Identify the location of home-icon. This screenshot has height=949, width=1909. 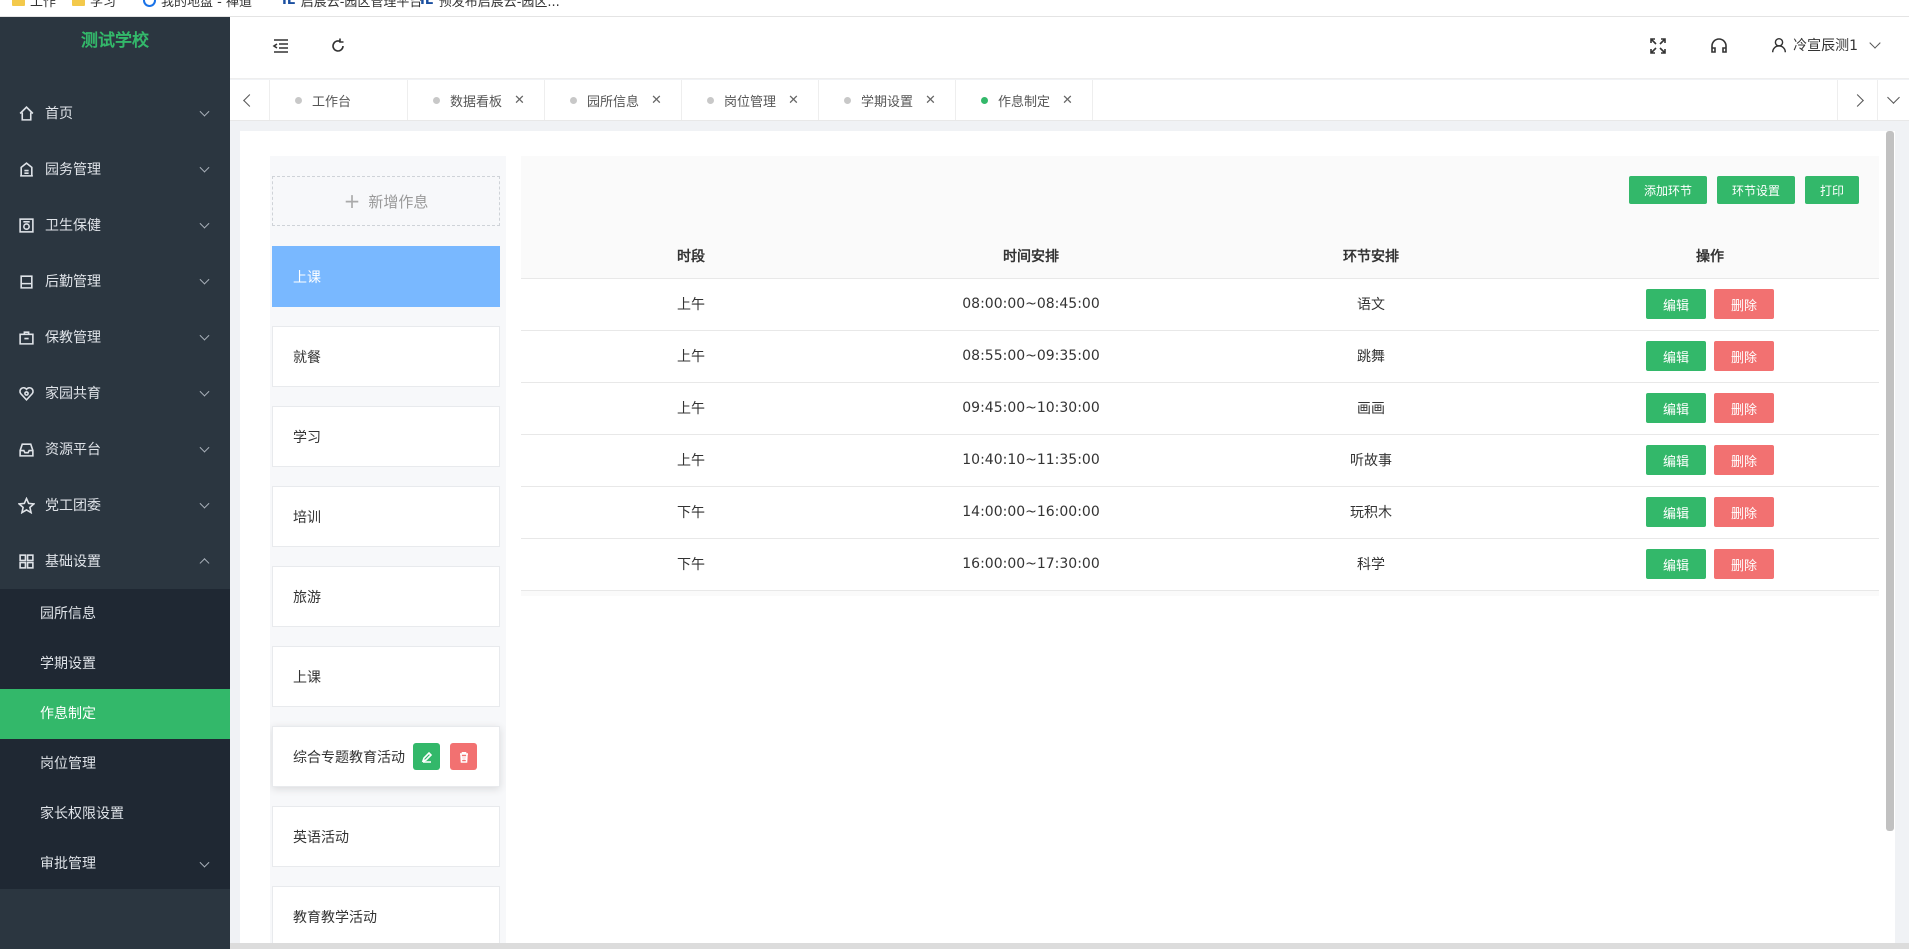
(26, 113).